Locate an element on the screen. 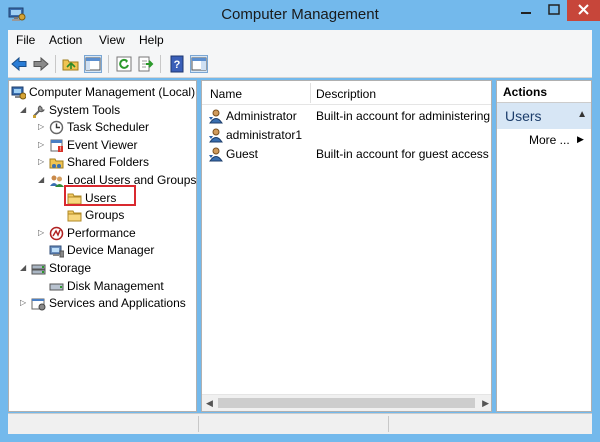  tree-item-performance: ▷ Performance is located at coordinates (102, 233).